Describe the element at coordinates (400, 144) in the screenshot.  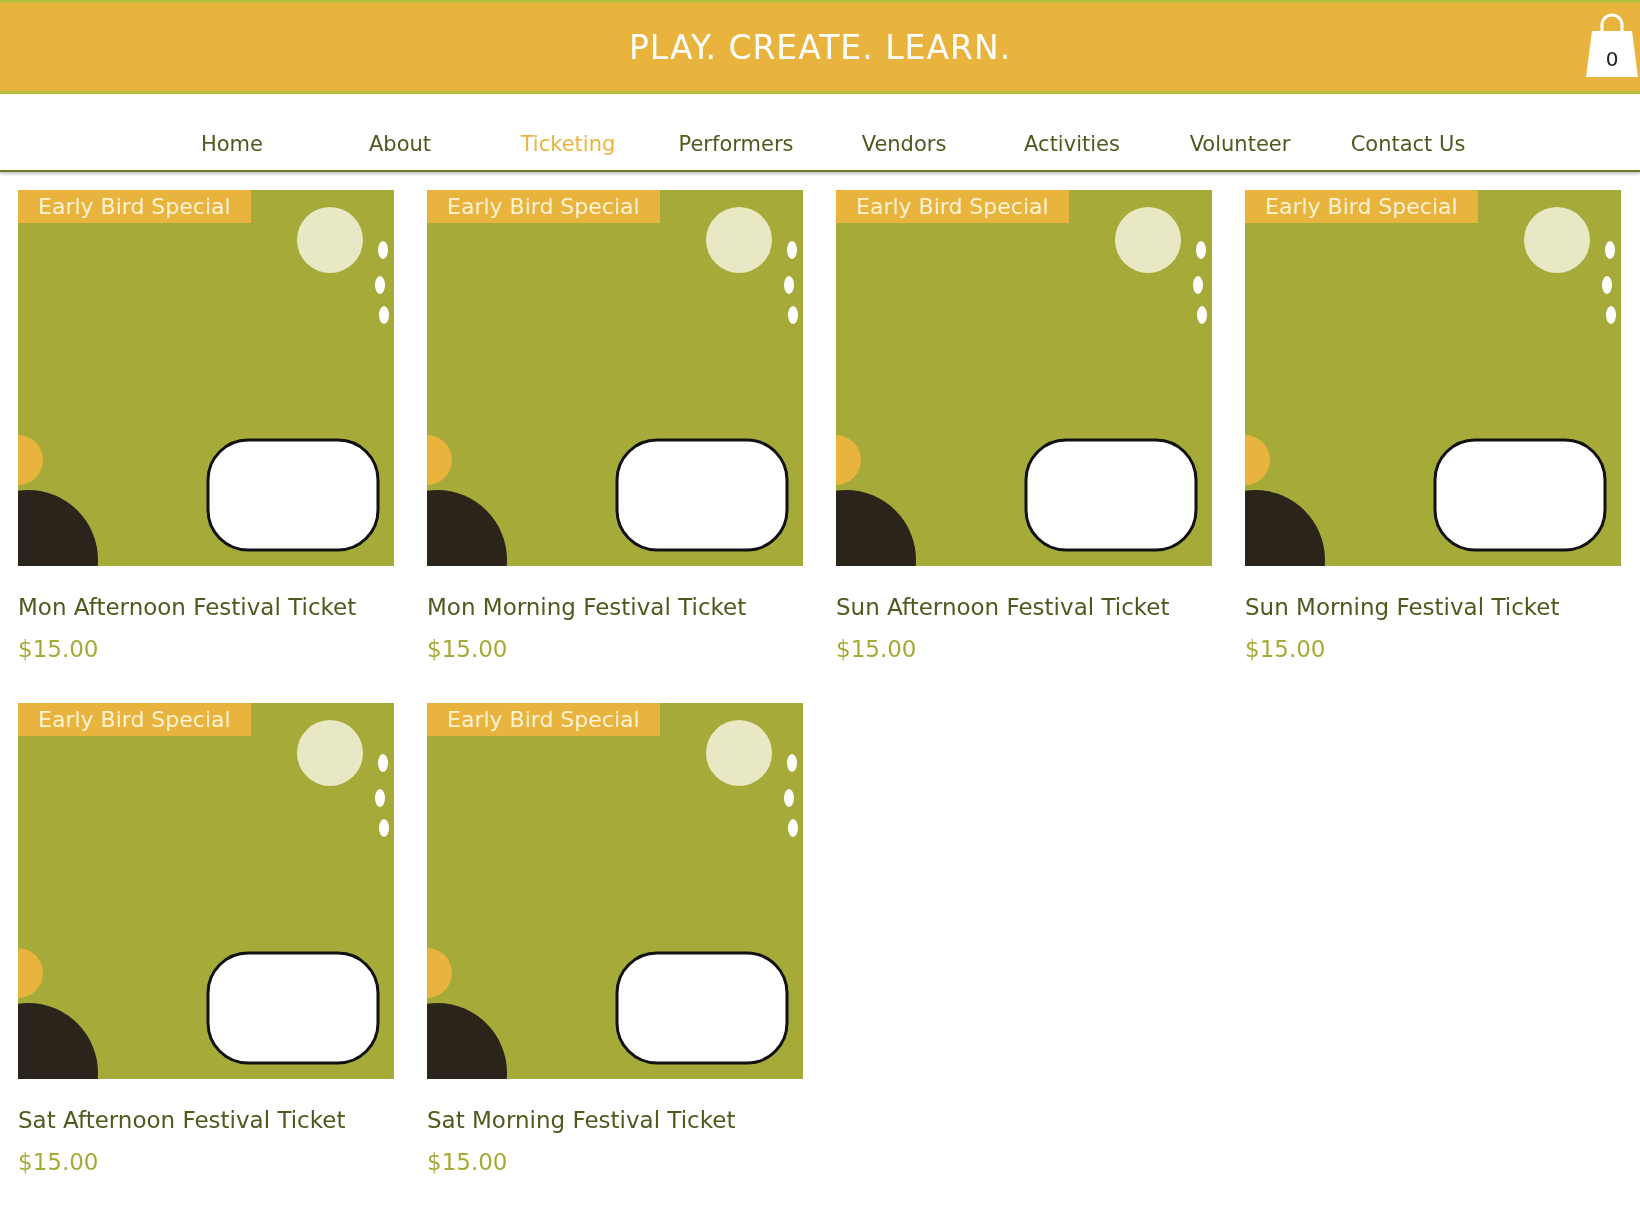
I see `nav-link: About` at that location.